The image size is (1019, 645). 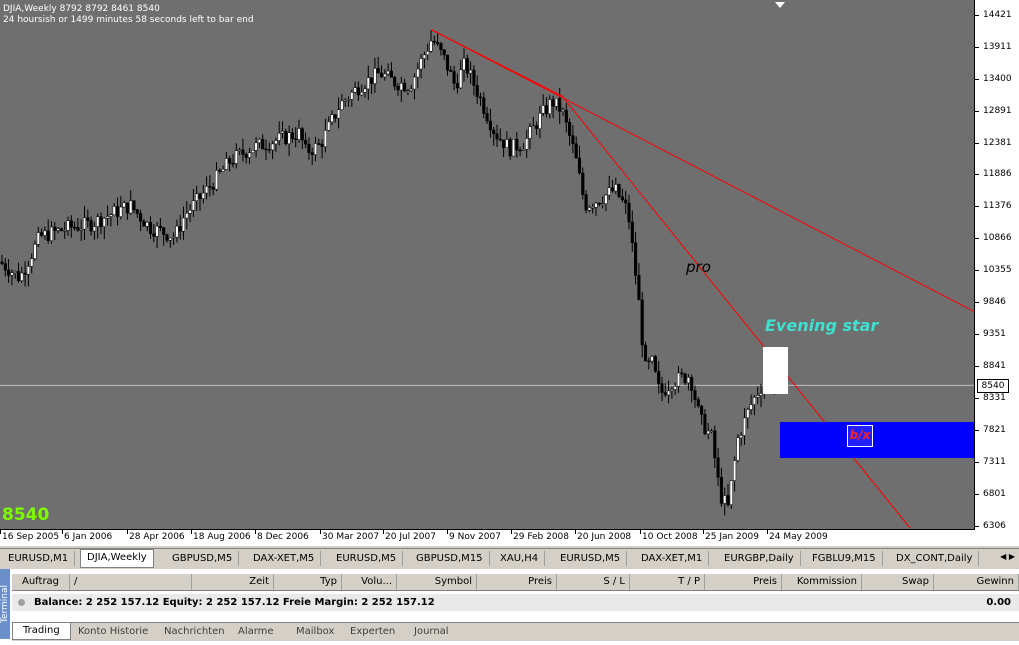 I want to click on terminal-tab: Journal, so click(x=431, y=632).